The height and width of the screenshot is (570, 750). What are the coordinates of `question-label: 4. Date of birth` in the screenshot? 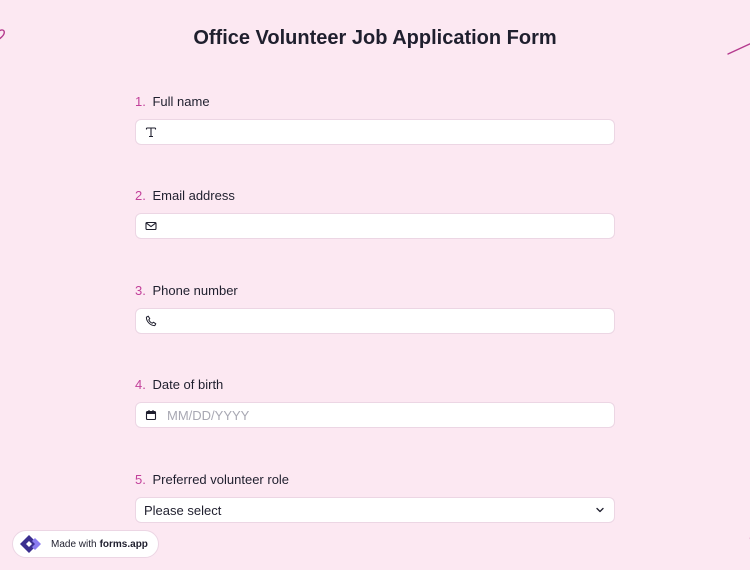 It's located at (375, 385).